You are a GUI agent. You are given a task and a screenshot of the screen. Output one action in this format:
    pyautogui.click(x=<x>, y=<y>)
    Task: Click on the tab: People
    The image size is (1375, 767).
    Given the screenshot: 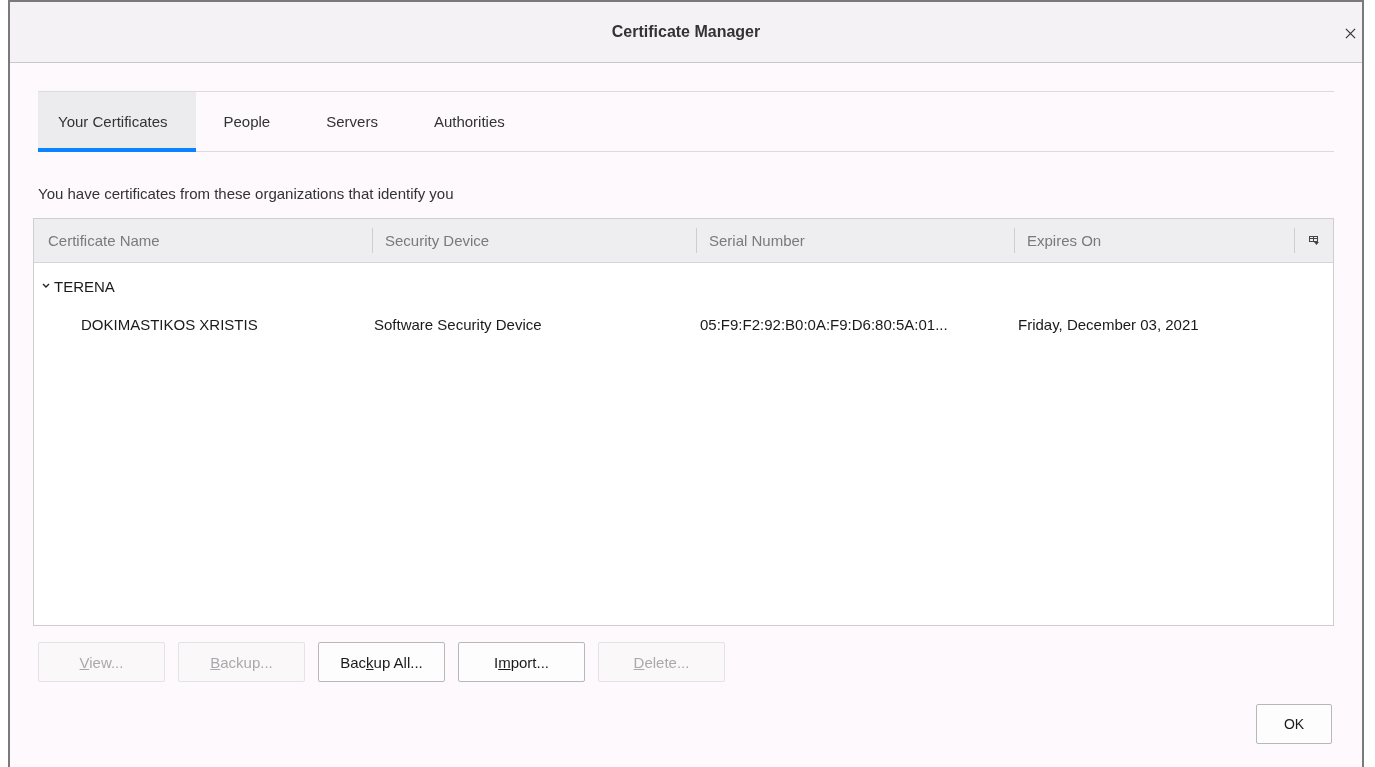 What is the action you would take?
    pyautogui.click(x=247, y=122)
    